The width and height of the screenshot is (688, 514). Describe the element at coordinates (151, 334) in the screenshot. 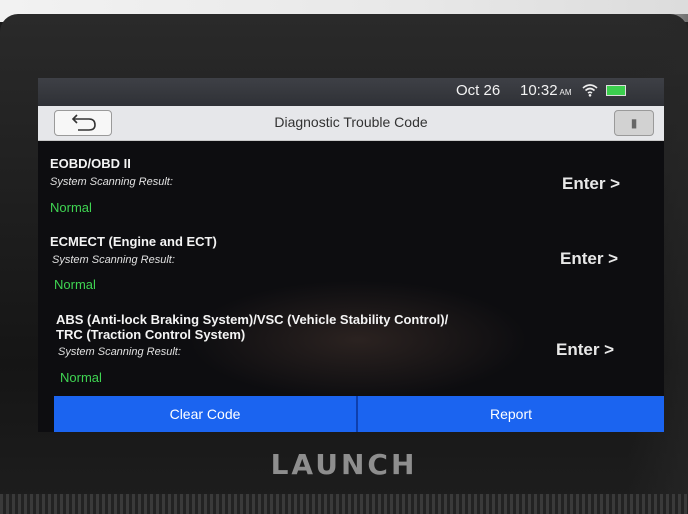

I see `system-name-line: TRC (Traction Control System)` at that location.